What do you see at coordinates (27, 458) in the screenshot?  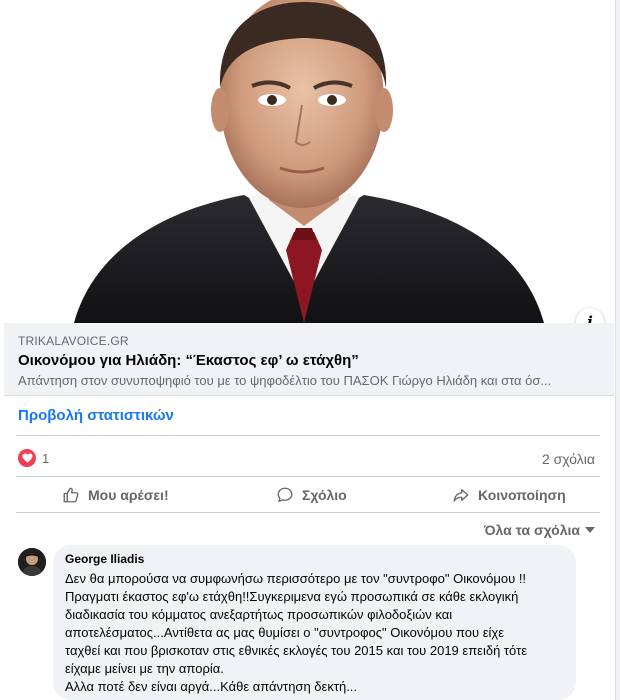 I see `love-reaction-icon` at bounding box center [27, 458].